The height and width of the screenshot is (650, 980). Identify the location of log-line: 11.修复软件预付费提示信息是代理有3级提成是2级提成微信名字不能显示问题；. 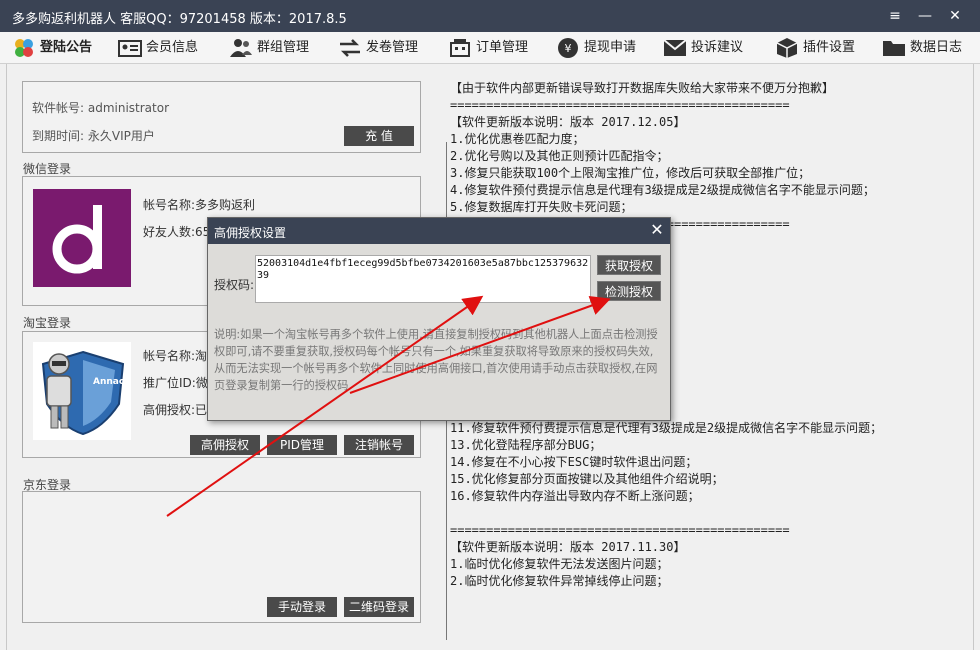
(666, 428).